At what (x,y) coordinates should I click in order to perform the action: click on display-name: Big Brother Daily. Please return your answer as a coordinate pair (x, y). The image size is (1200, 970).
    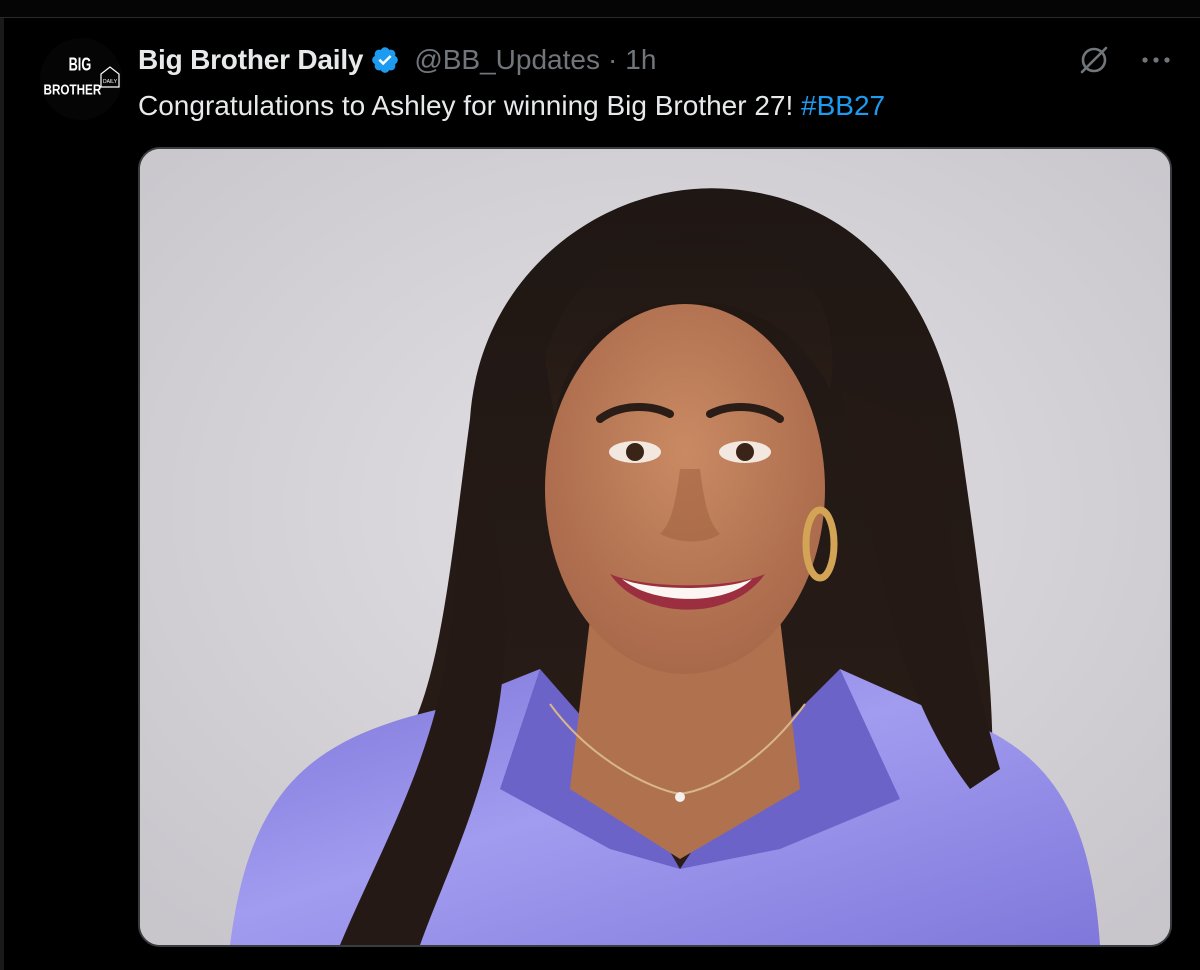
    Looking at the image, I should click on (251, 60).